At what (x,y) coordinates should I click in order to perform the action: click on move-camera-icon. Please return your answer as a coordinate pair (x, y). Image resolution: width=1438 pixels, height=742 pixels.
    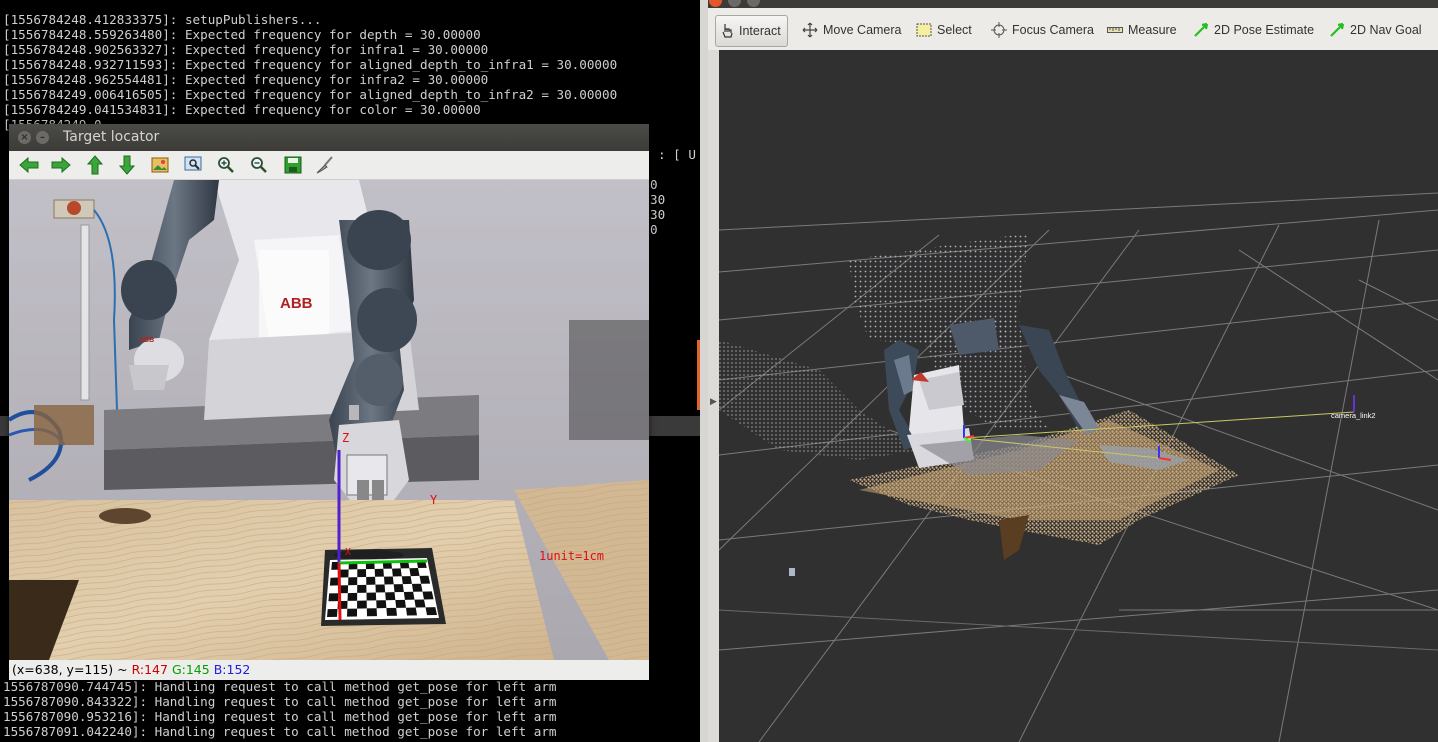
    Looking at the image, I should click on (810, 30).